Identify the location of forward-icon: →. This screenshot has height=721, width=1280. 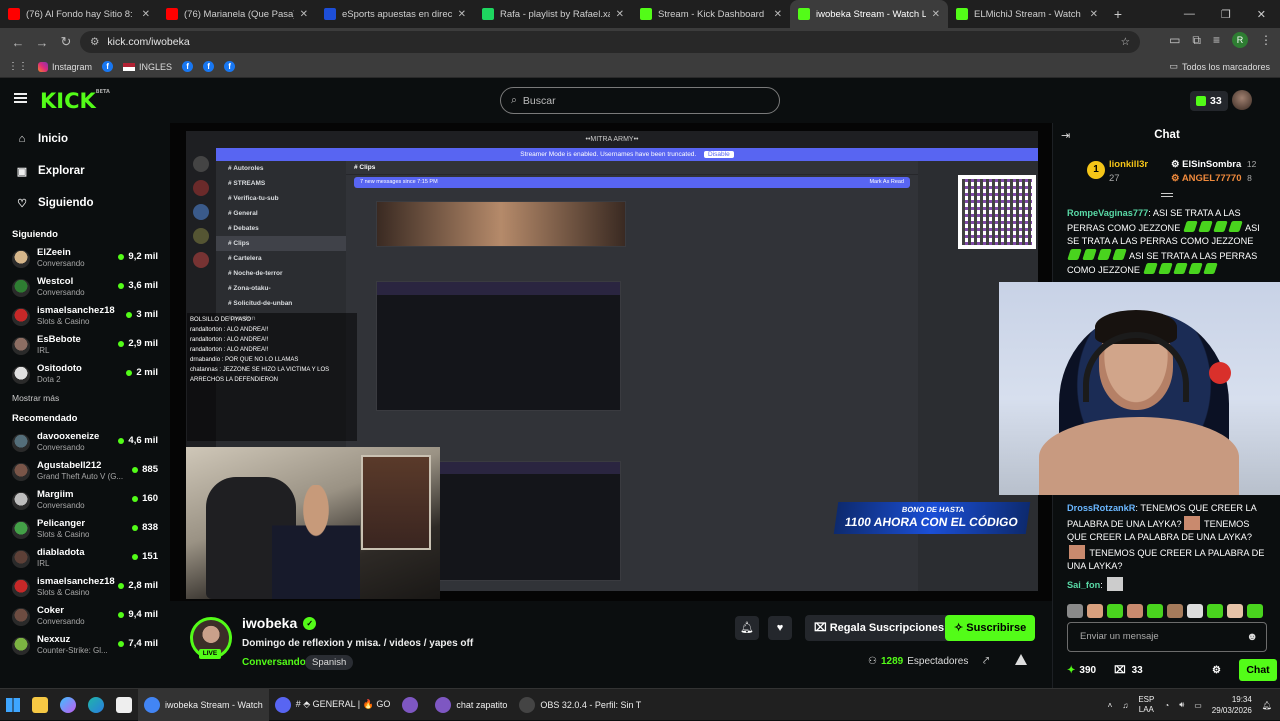
(42, 42).